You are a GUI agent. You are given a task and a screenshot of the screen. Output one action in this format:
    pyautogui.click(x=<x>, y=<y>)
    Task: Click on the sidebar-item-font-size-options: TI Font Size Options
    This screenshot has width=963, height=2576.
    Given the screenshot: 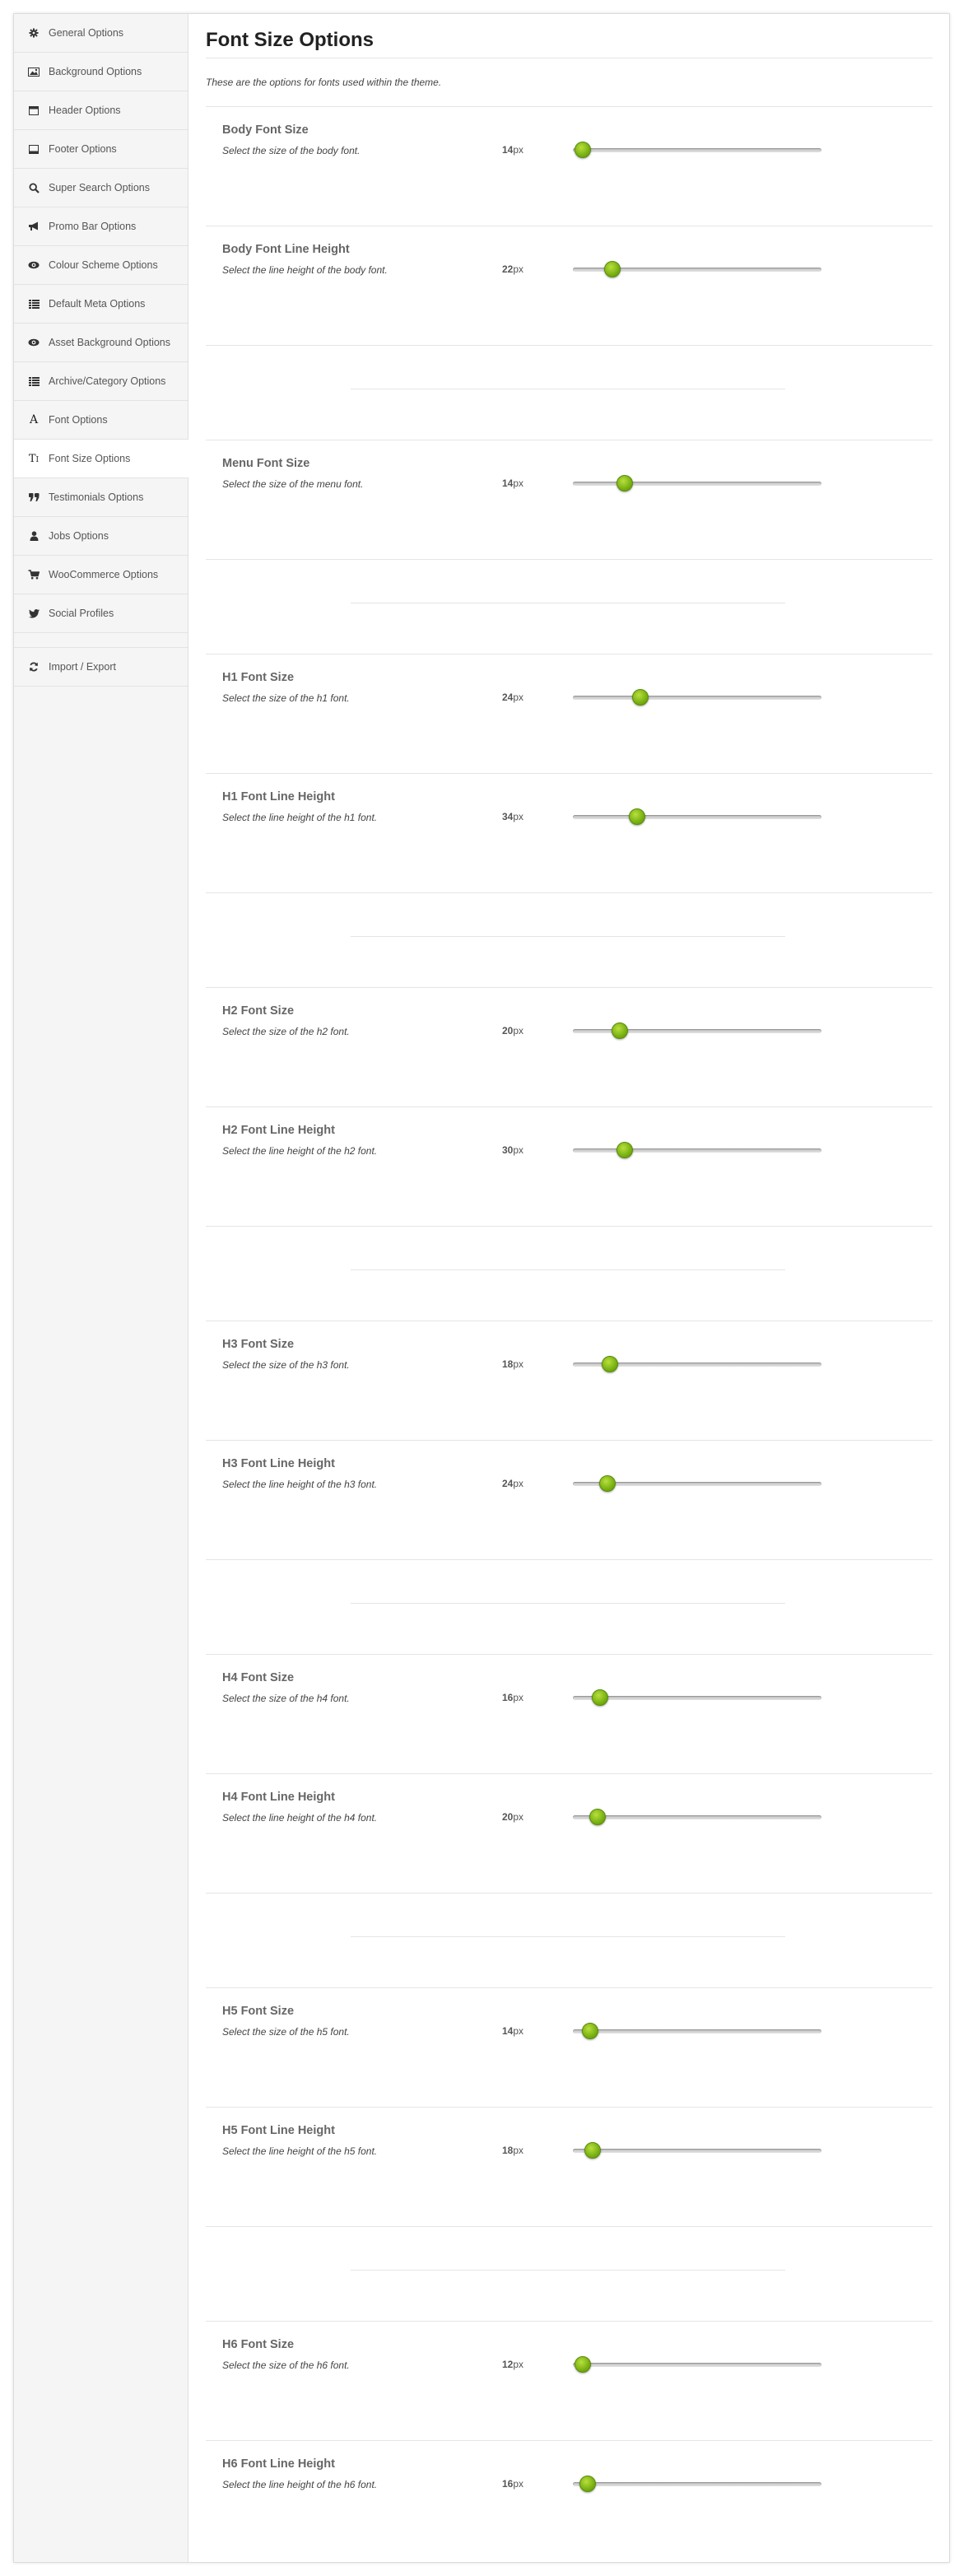 What is the action you would take?
    pyautogui.click(x=101, y=459)
    